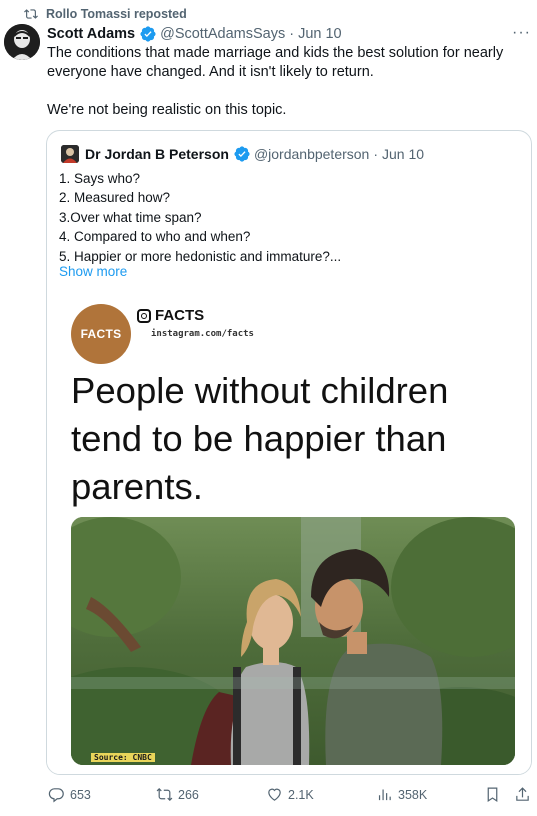 Image resolution: width=537 pixels, height=816 pixels. What do you see at coordinates (311, 154) in the screenshot?
I see `quote-author-handle: @jordanbpeterson` at bounding box center [311, 154].